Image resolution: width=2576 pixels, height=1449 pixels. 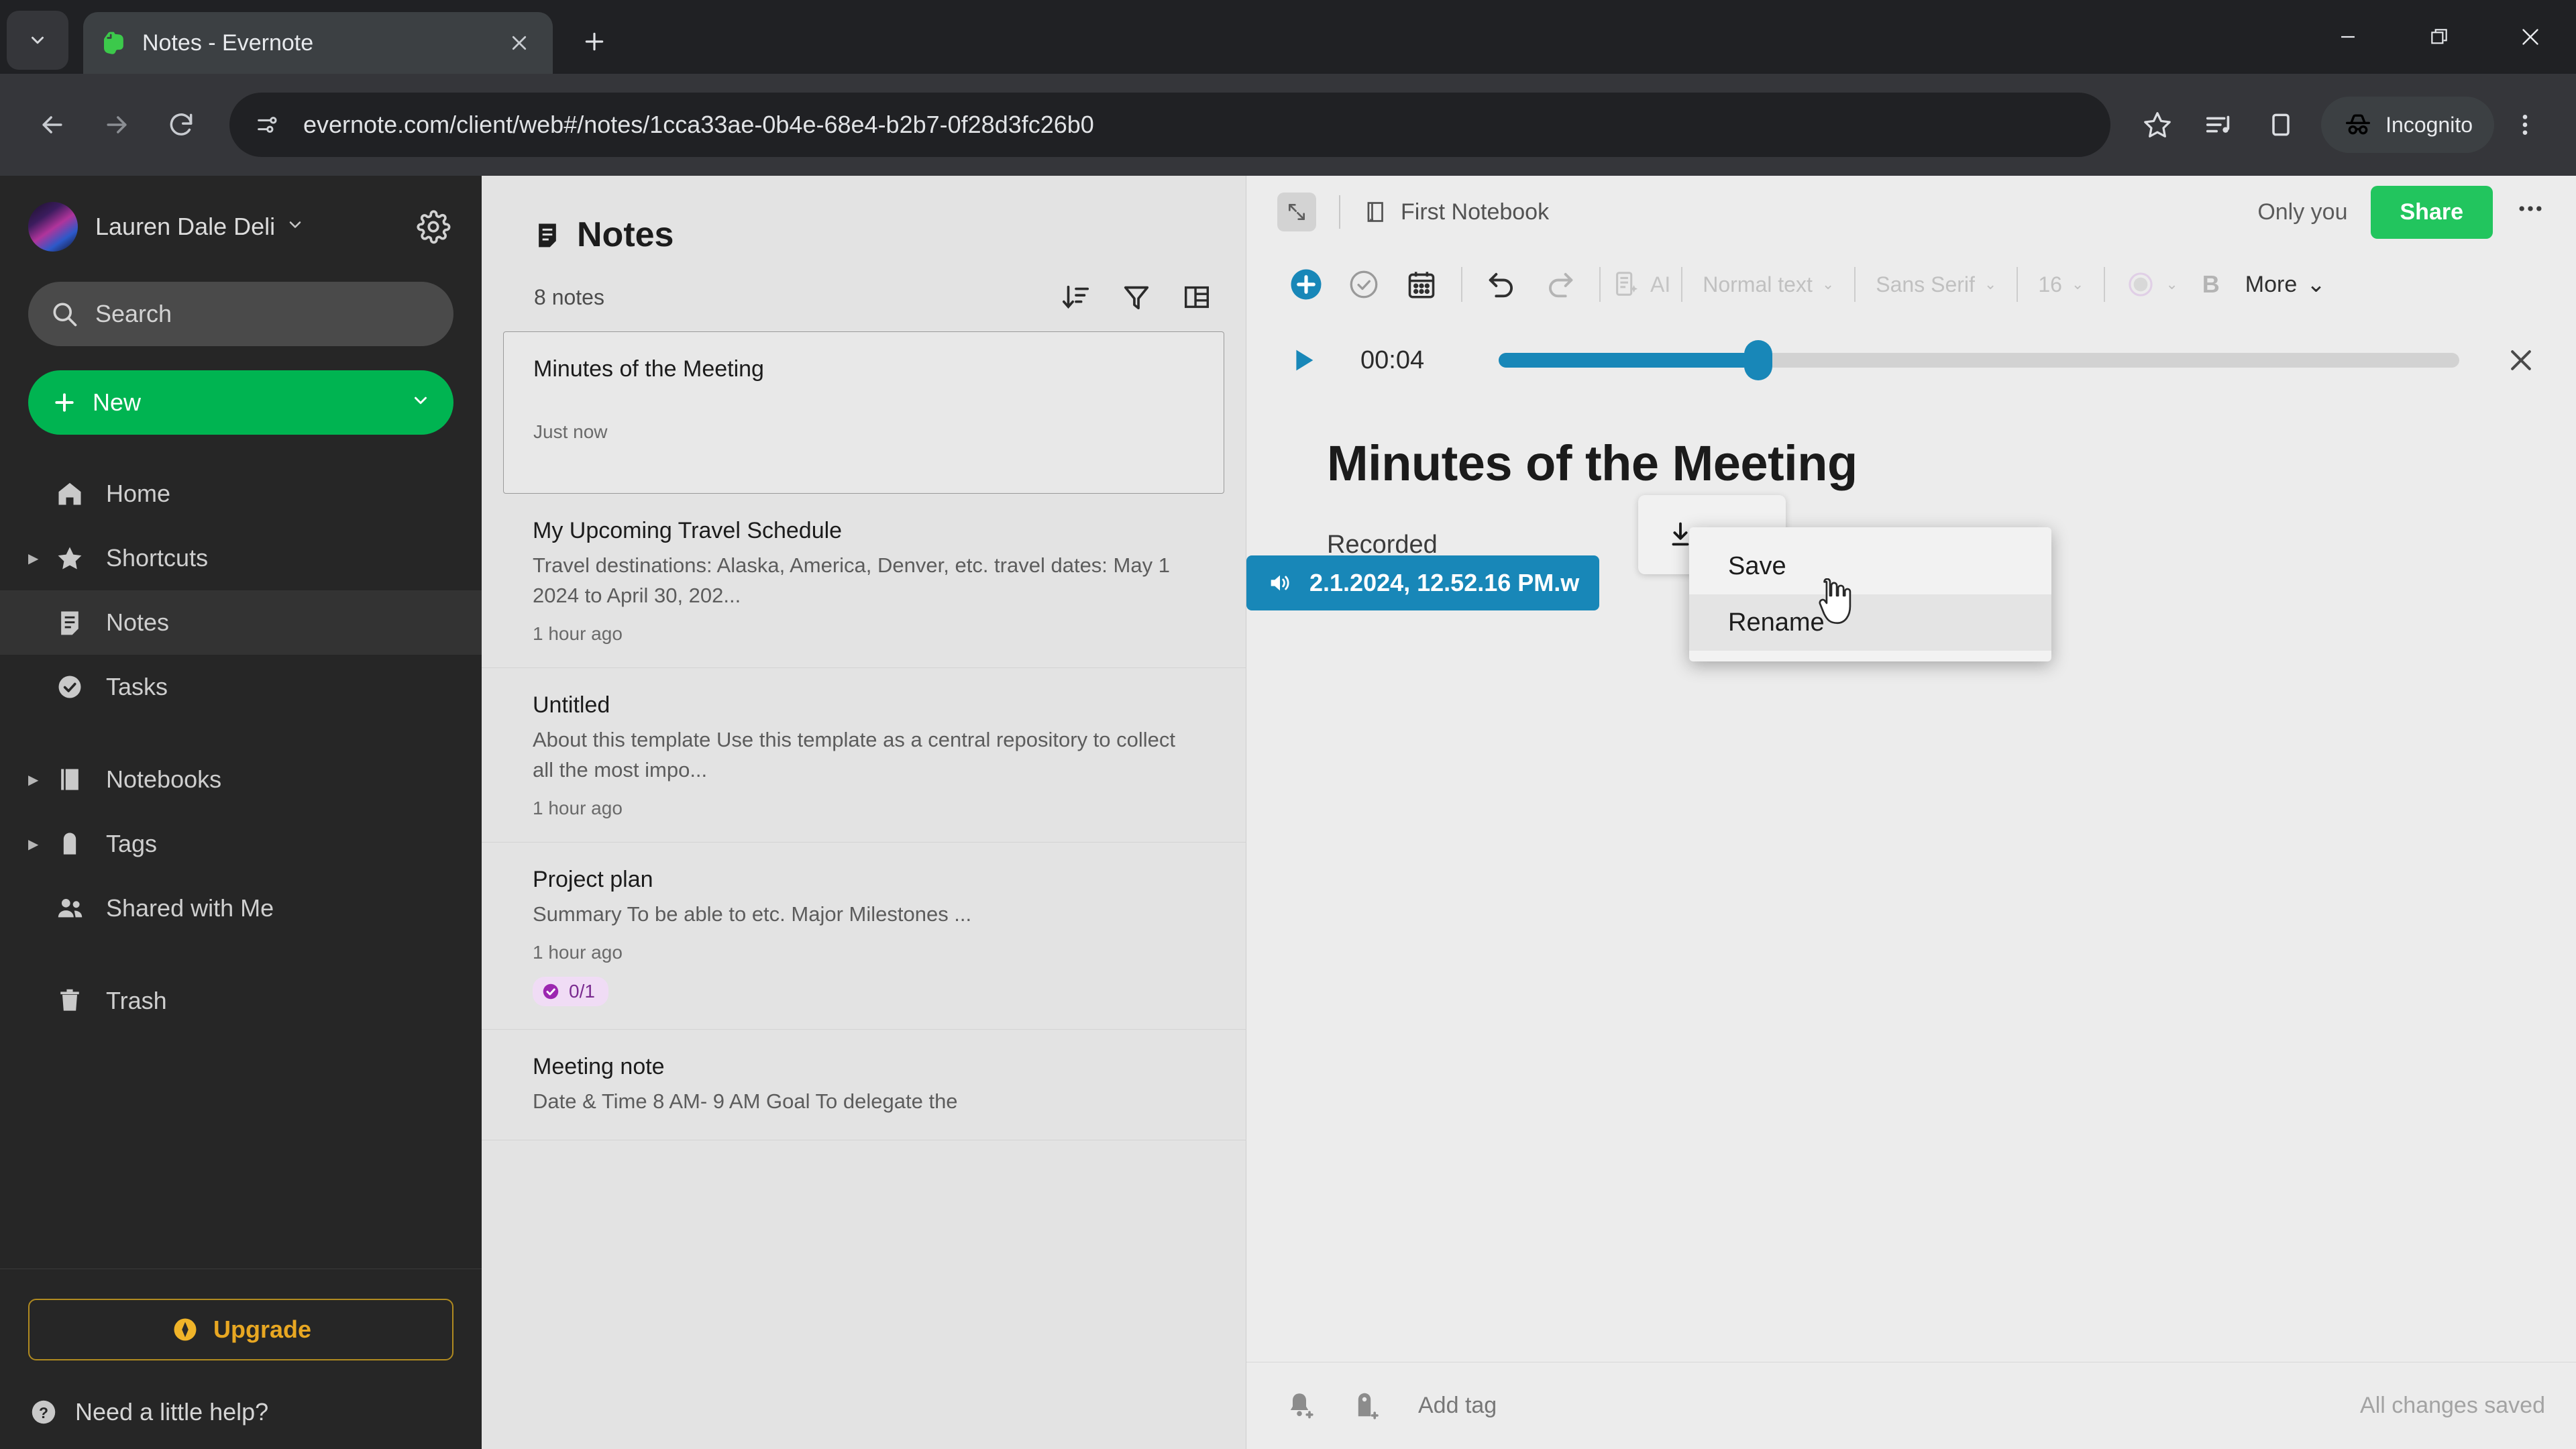 I want to click on toolbar-divider, so click(x=2018, y=284).